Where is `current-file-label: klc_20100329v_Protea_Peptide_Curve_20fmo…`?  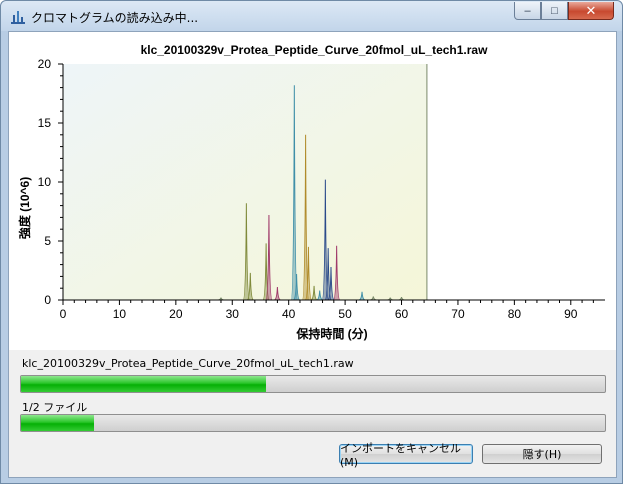
current-file-label: klc_20100329v_Protea_Peptide_Curve_20fmo… is located at coordinates (188, 363).